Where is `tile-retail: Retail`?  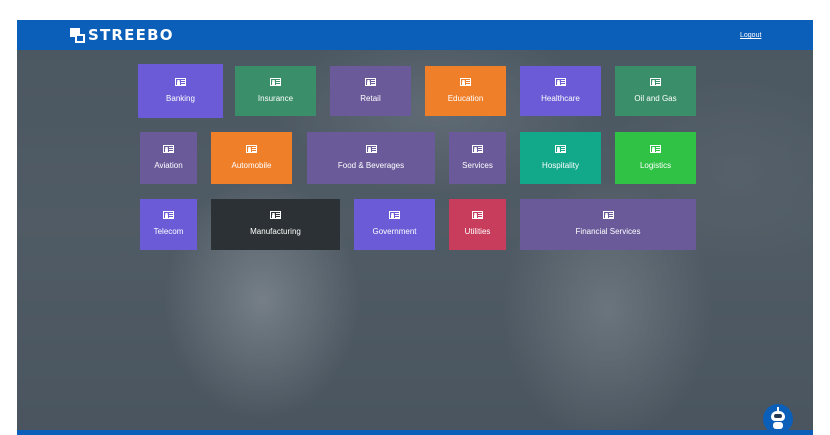 tile-retail: Retail is located at coordinates (370, 91).